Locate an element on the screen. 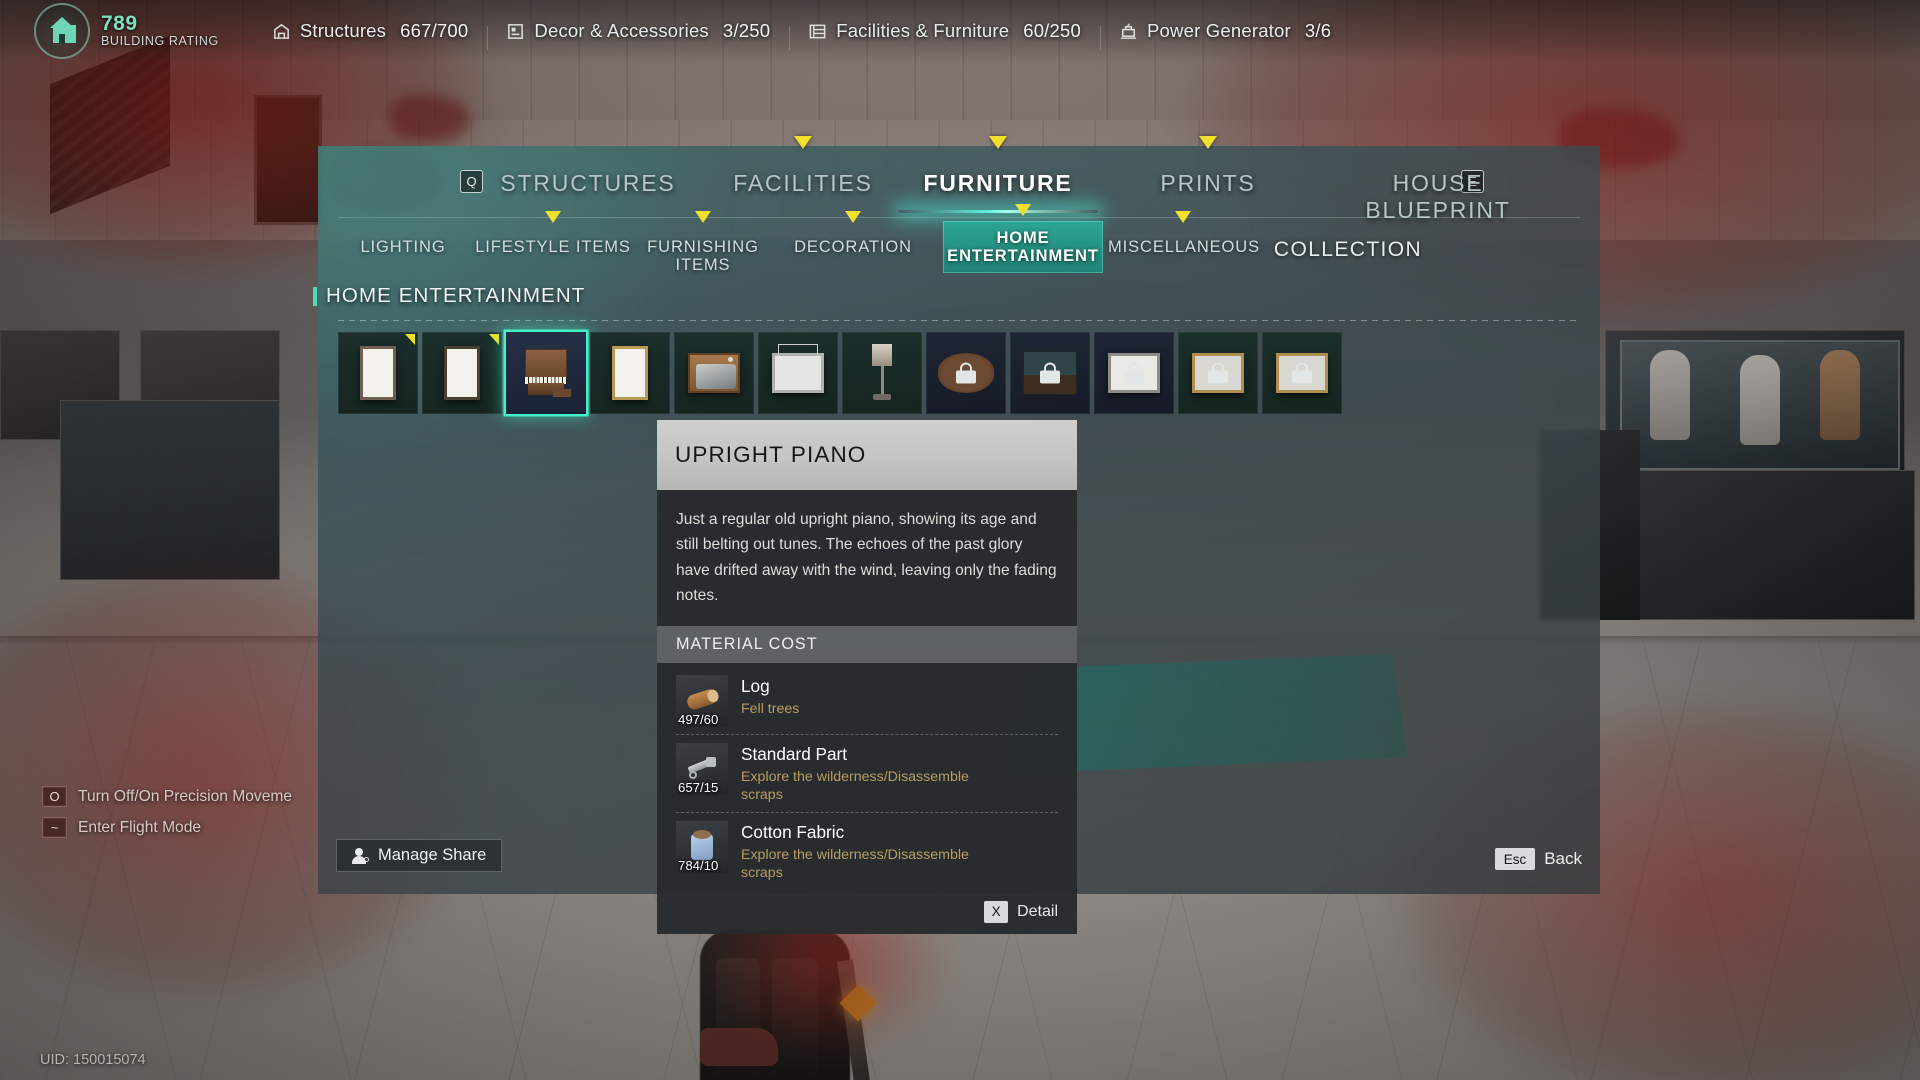 The image size is (1920, 1080). main-tab-label: PRINTS is located at coordinates (1208, 183).